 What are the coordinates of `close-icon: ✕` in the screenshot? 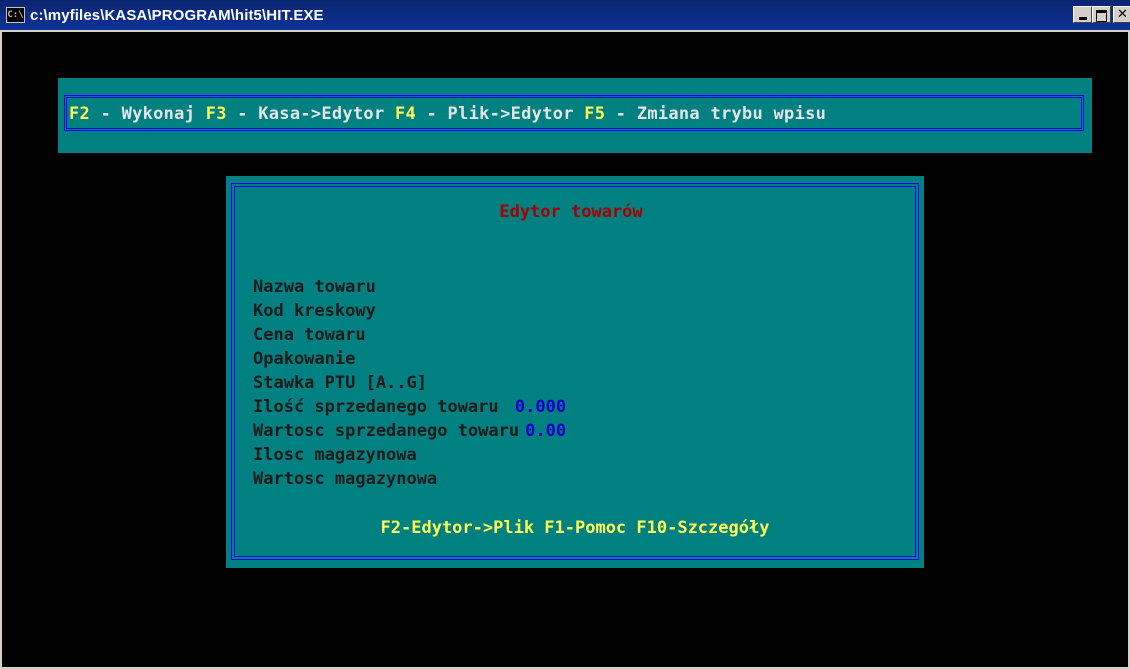 It's located at (1122, 14).